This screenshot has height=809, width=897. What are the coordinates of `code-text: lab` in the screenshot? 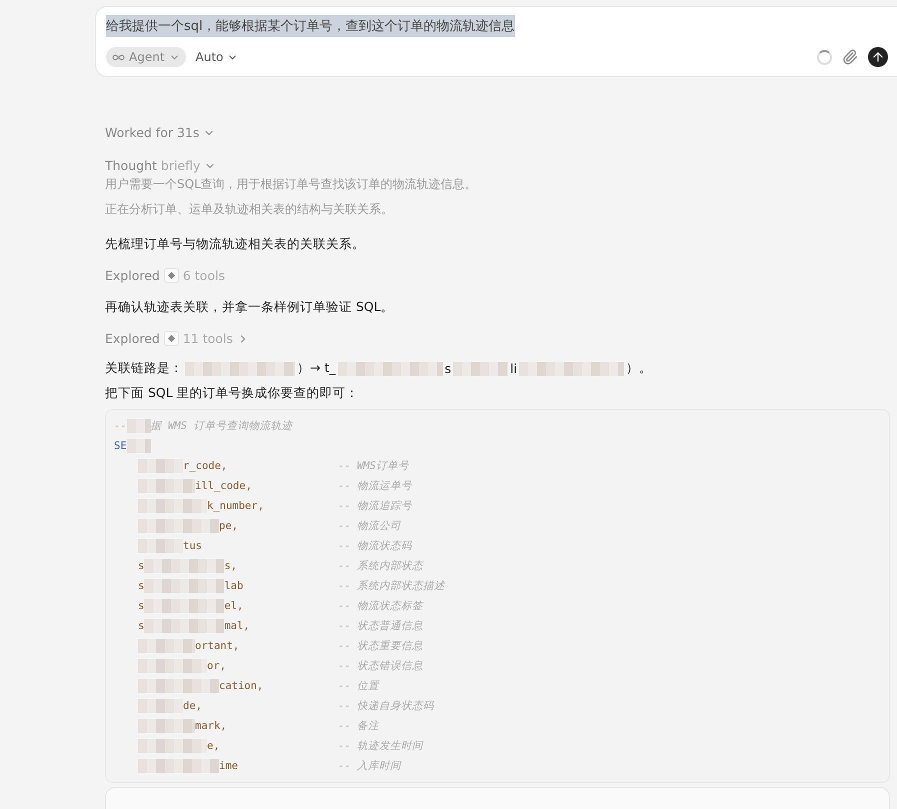 It's located at (234, 586).